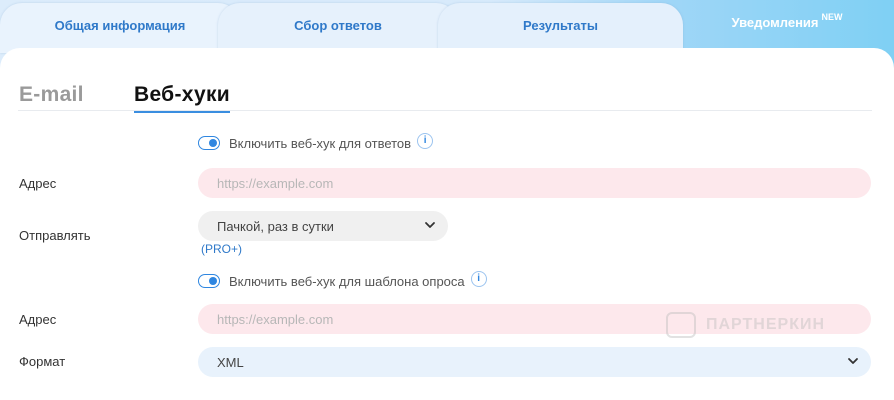 This screenshot has width=894, height=400. What do you see at coordinates (209, 143) in the screenshot?
I see `answers-hook-toggle` at bounding box center [209, 143].